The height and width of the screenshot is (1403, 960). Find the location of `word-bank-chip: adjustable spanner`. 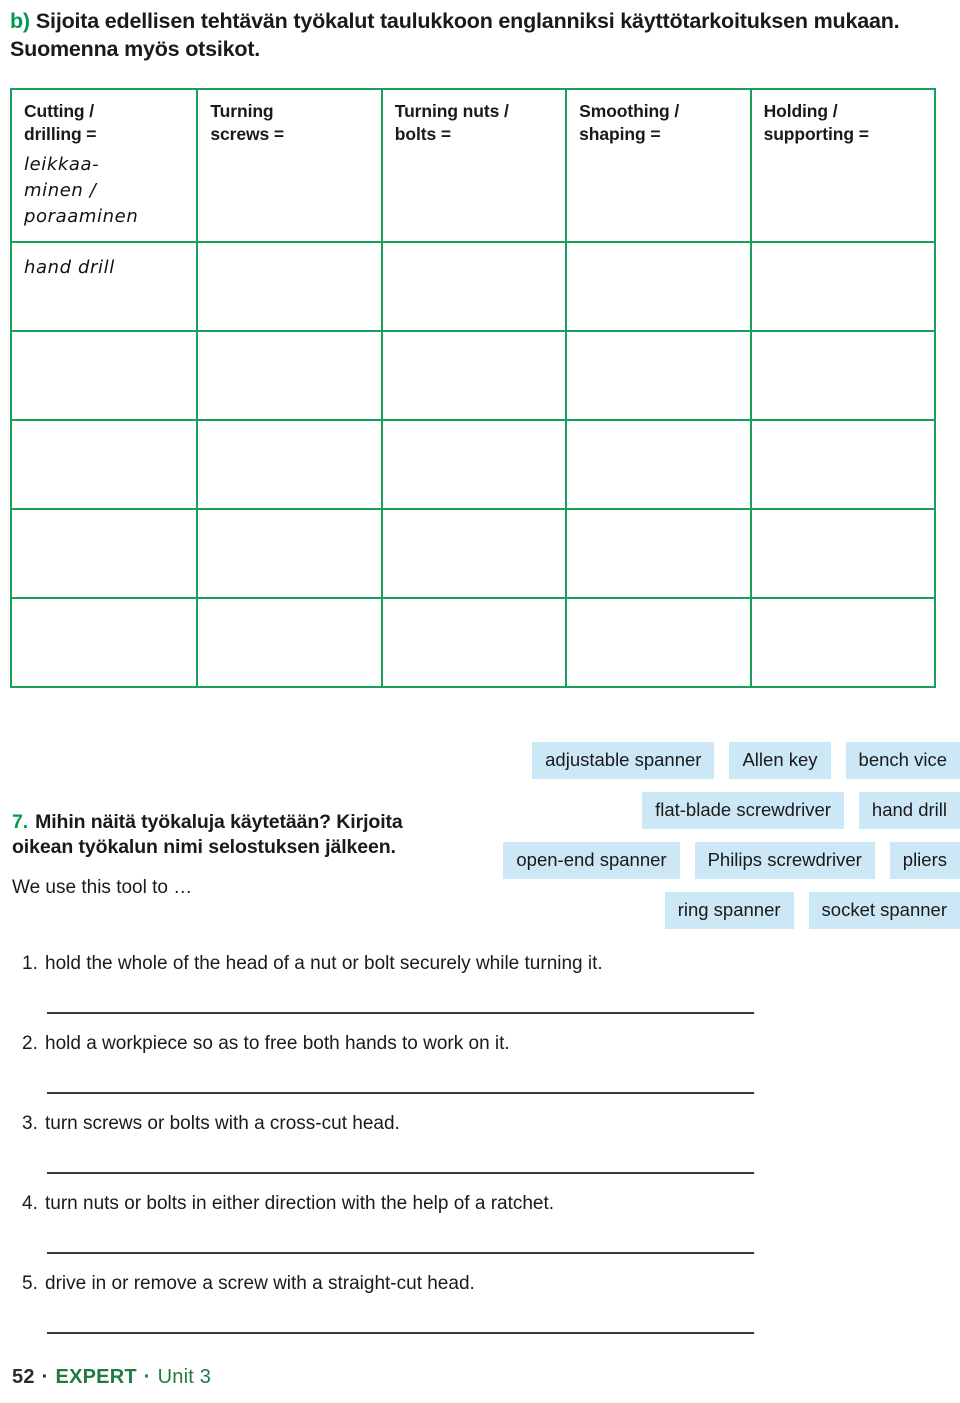

word-bank-chip: adjustable spanner is located at coordinates (623, 760).